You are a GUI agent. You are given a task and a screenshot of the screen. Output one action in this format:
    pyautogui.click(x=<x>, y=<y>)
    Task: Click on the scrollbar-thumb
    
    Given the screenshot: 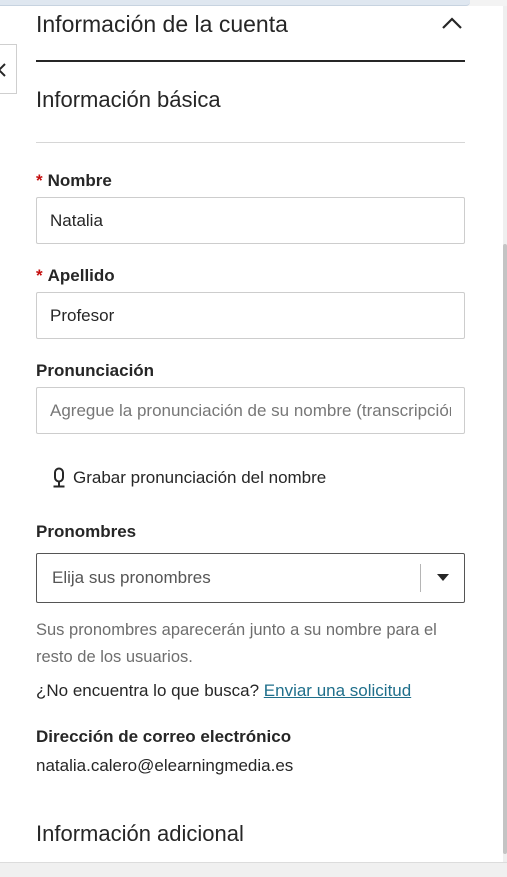 What is the action you would take?
    pyautogui.click(x=505, y=549)
    